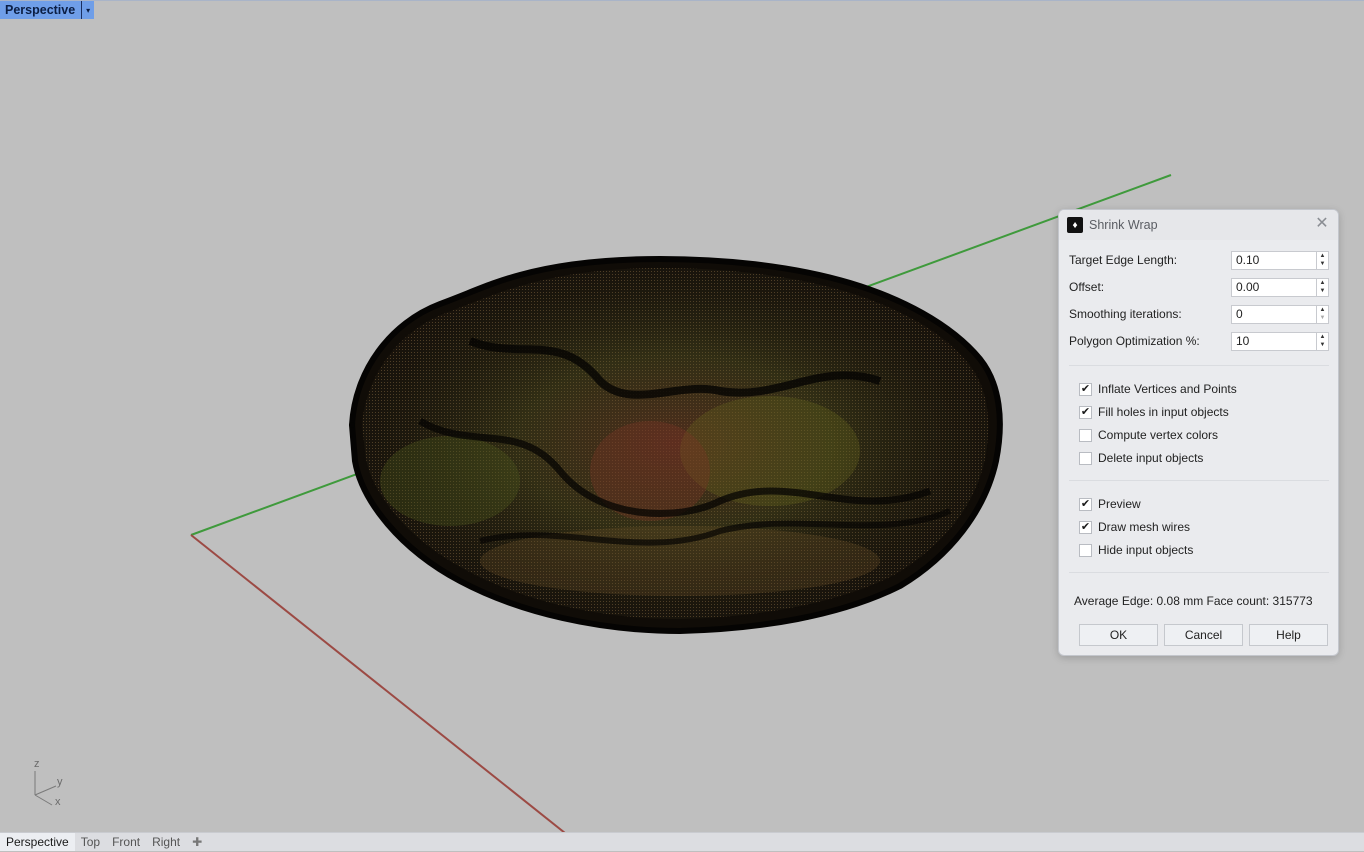  Describe the element at coordinates (1203, 635) in the screenshot. I see `cancel-button: Cancel` at that location.